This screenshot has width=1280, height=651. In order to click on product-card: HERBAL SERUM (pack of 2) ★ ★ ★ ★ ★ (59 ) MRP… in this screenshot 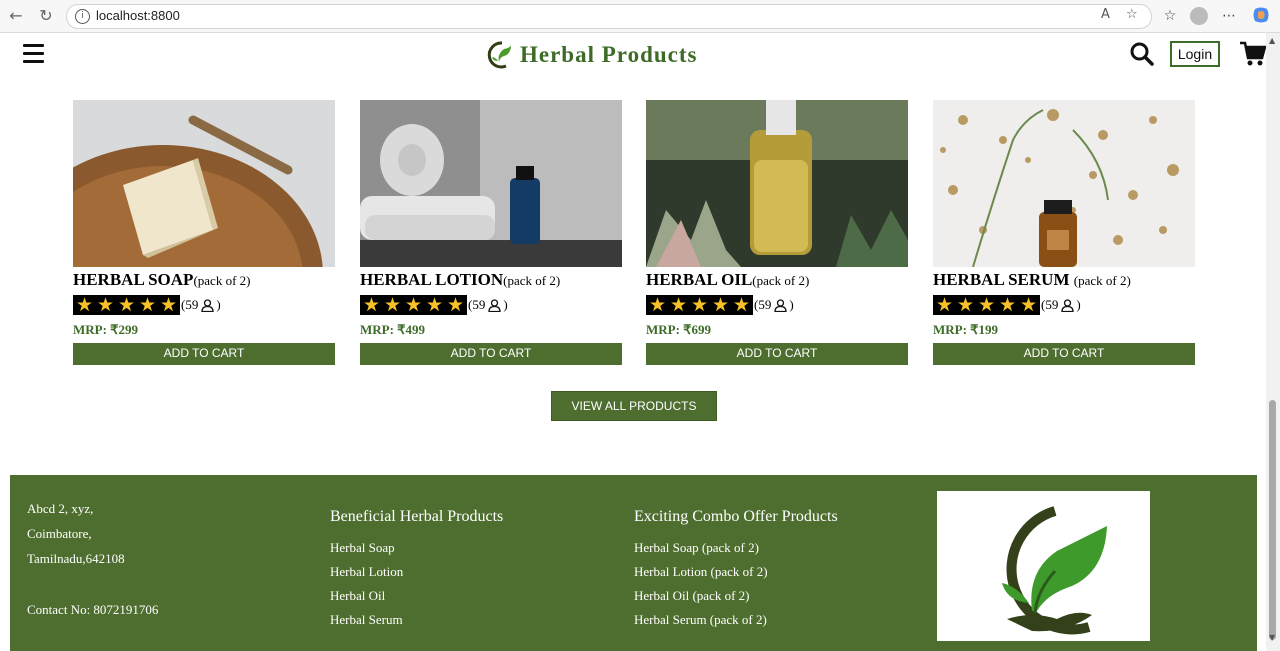, I will do `click(1064, 232)`.